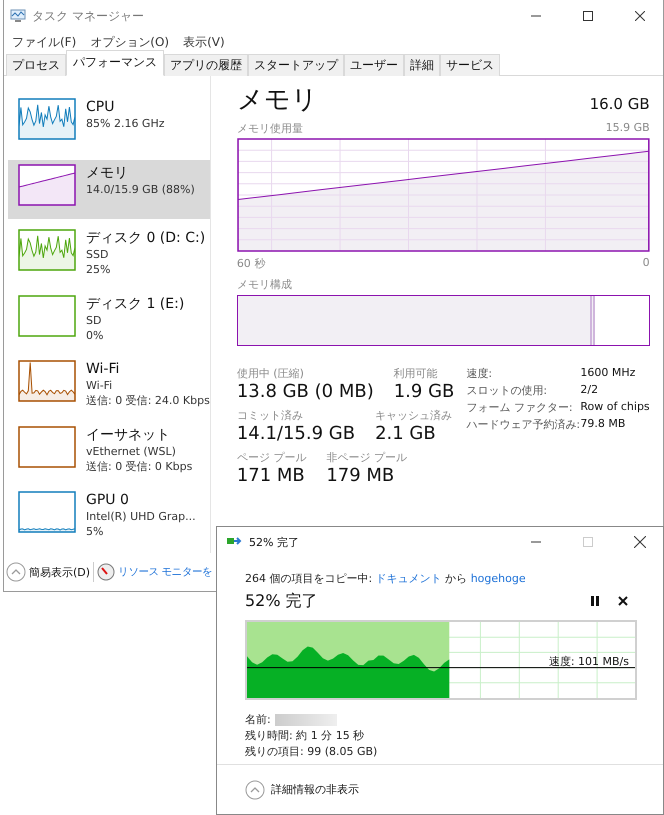 The image size is (664, 815). What do you see at coordinates (480, 373) in the screenshot?
I see `property-label: 速度:` at bounding box center [480, 373].